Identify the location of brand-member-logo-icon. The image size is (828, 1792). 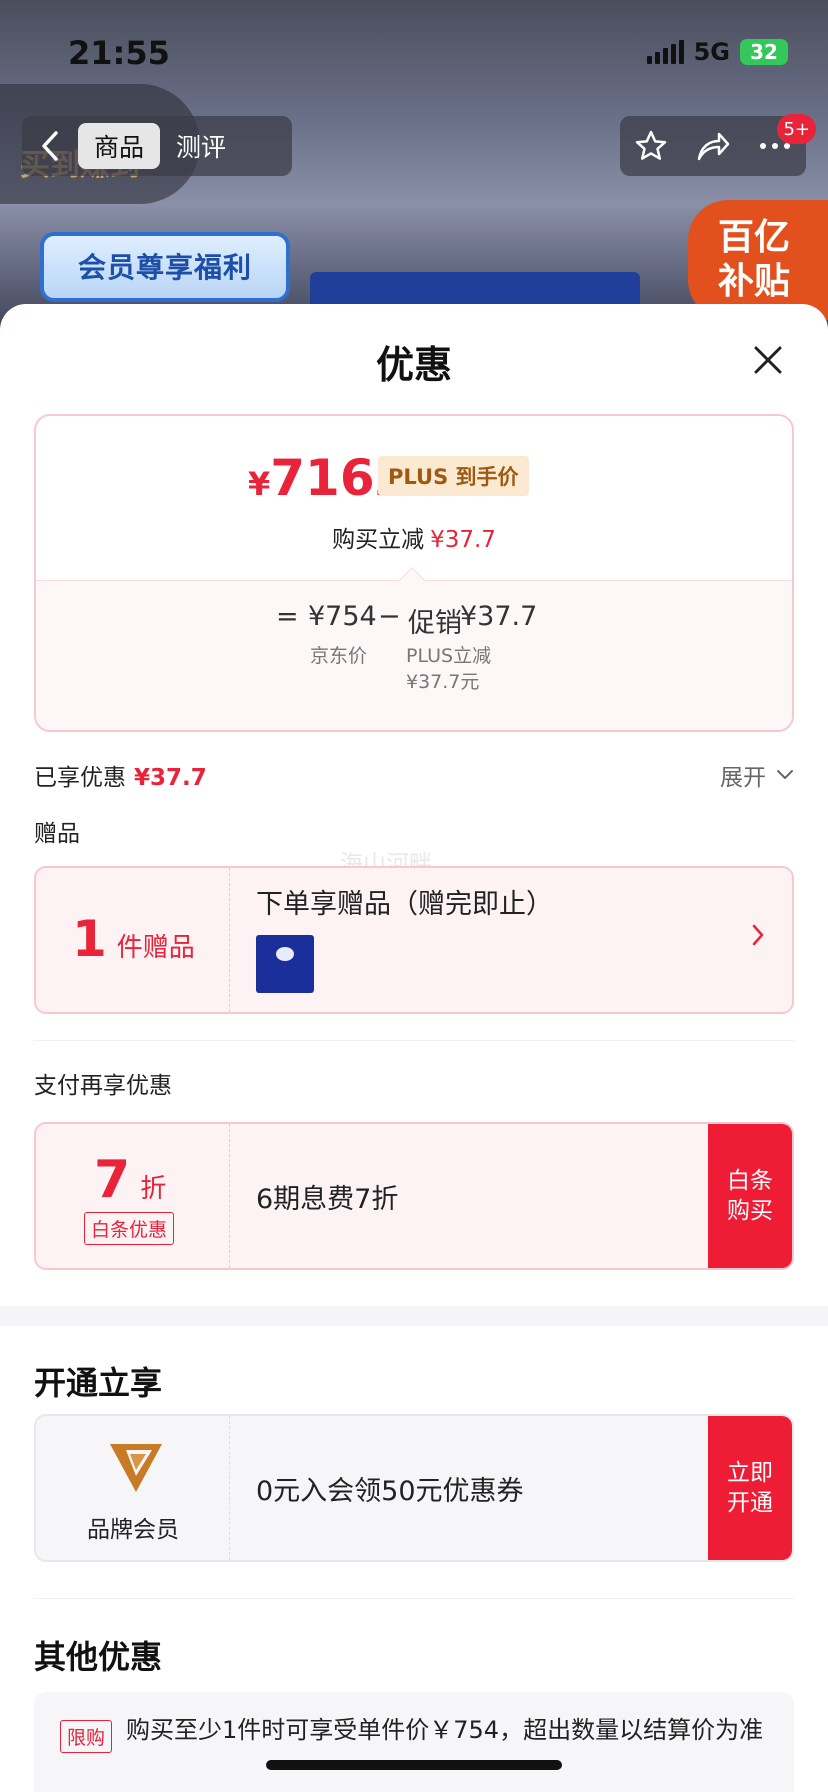
(136, 1468).